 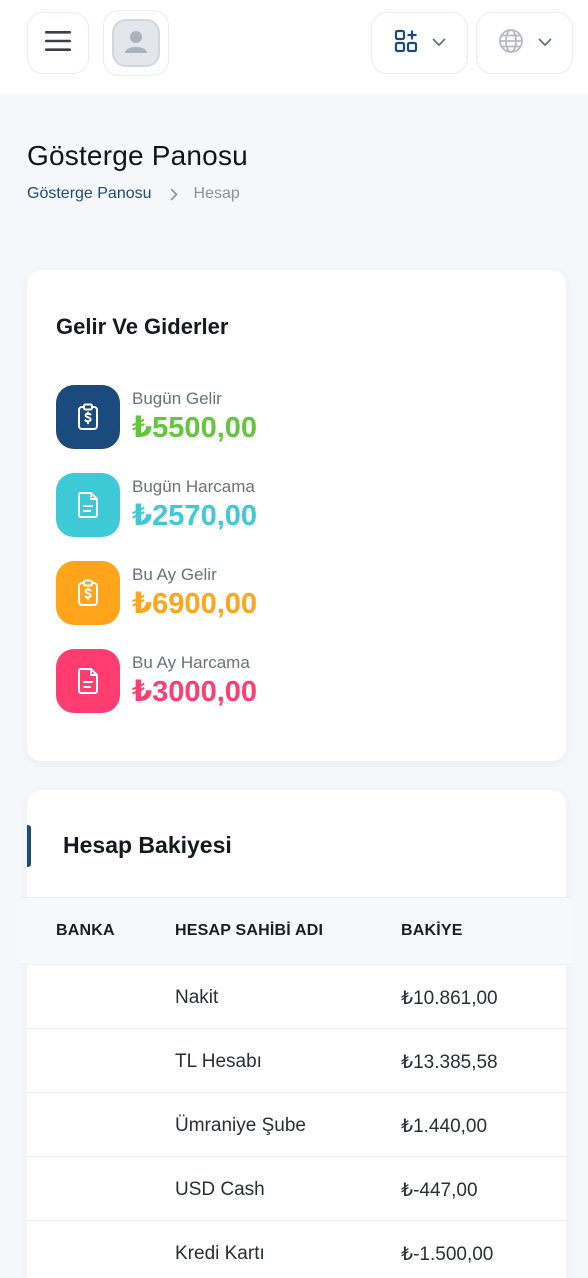 What do you see at coordinates (174, 574) in the screenshot?
I see `stat-label: Bu Ay Gelir` at bounding box center [174, 574].